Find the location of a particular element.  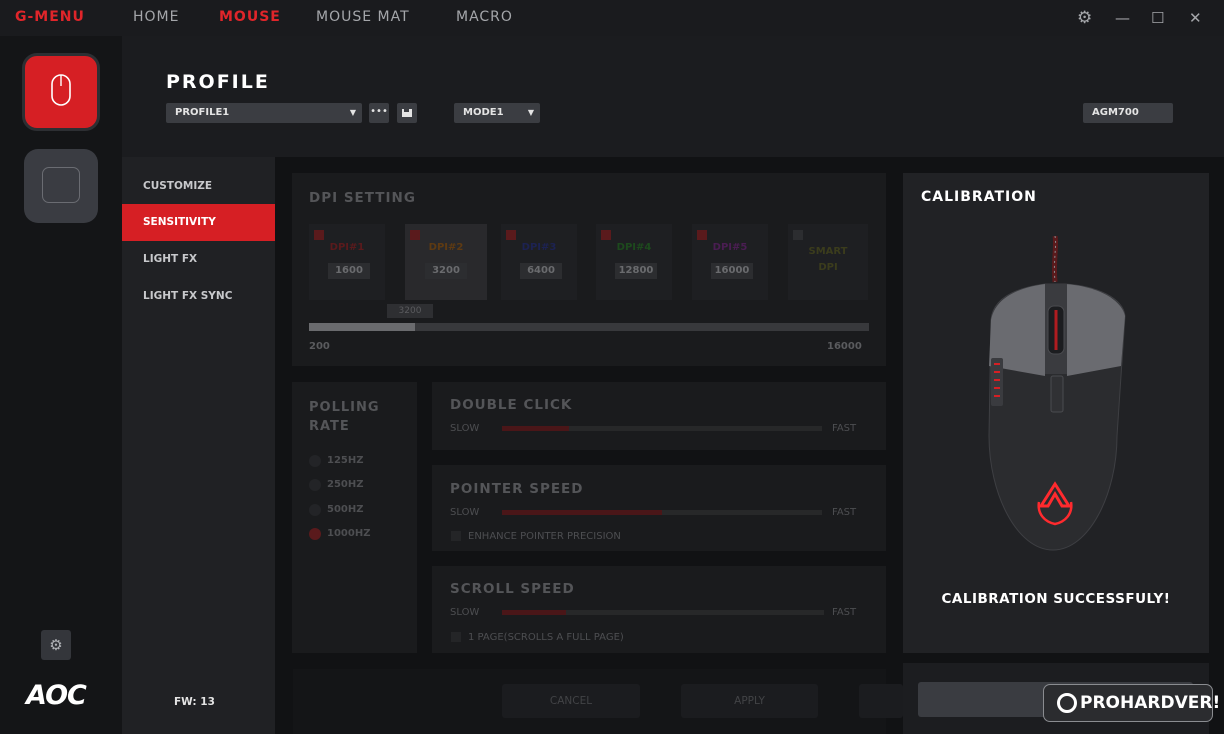

smart-dpi-checkbox is located at coordinates (798, 235).